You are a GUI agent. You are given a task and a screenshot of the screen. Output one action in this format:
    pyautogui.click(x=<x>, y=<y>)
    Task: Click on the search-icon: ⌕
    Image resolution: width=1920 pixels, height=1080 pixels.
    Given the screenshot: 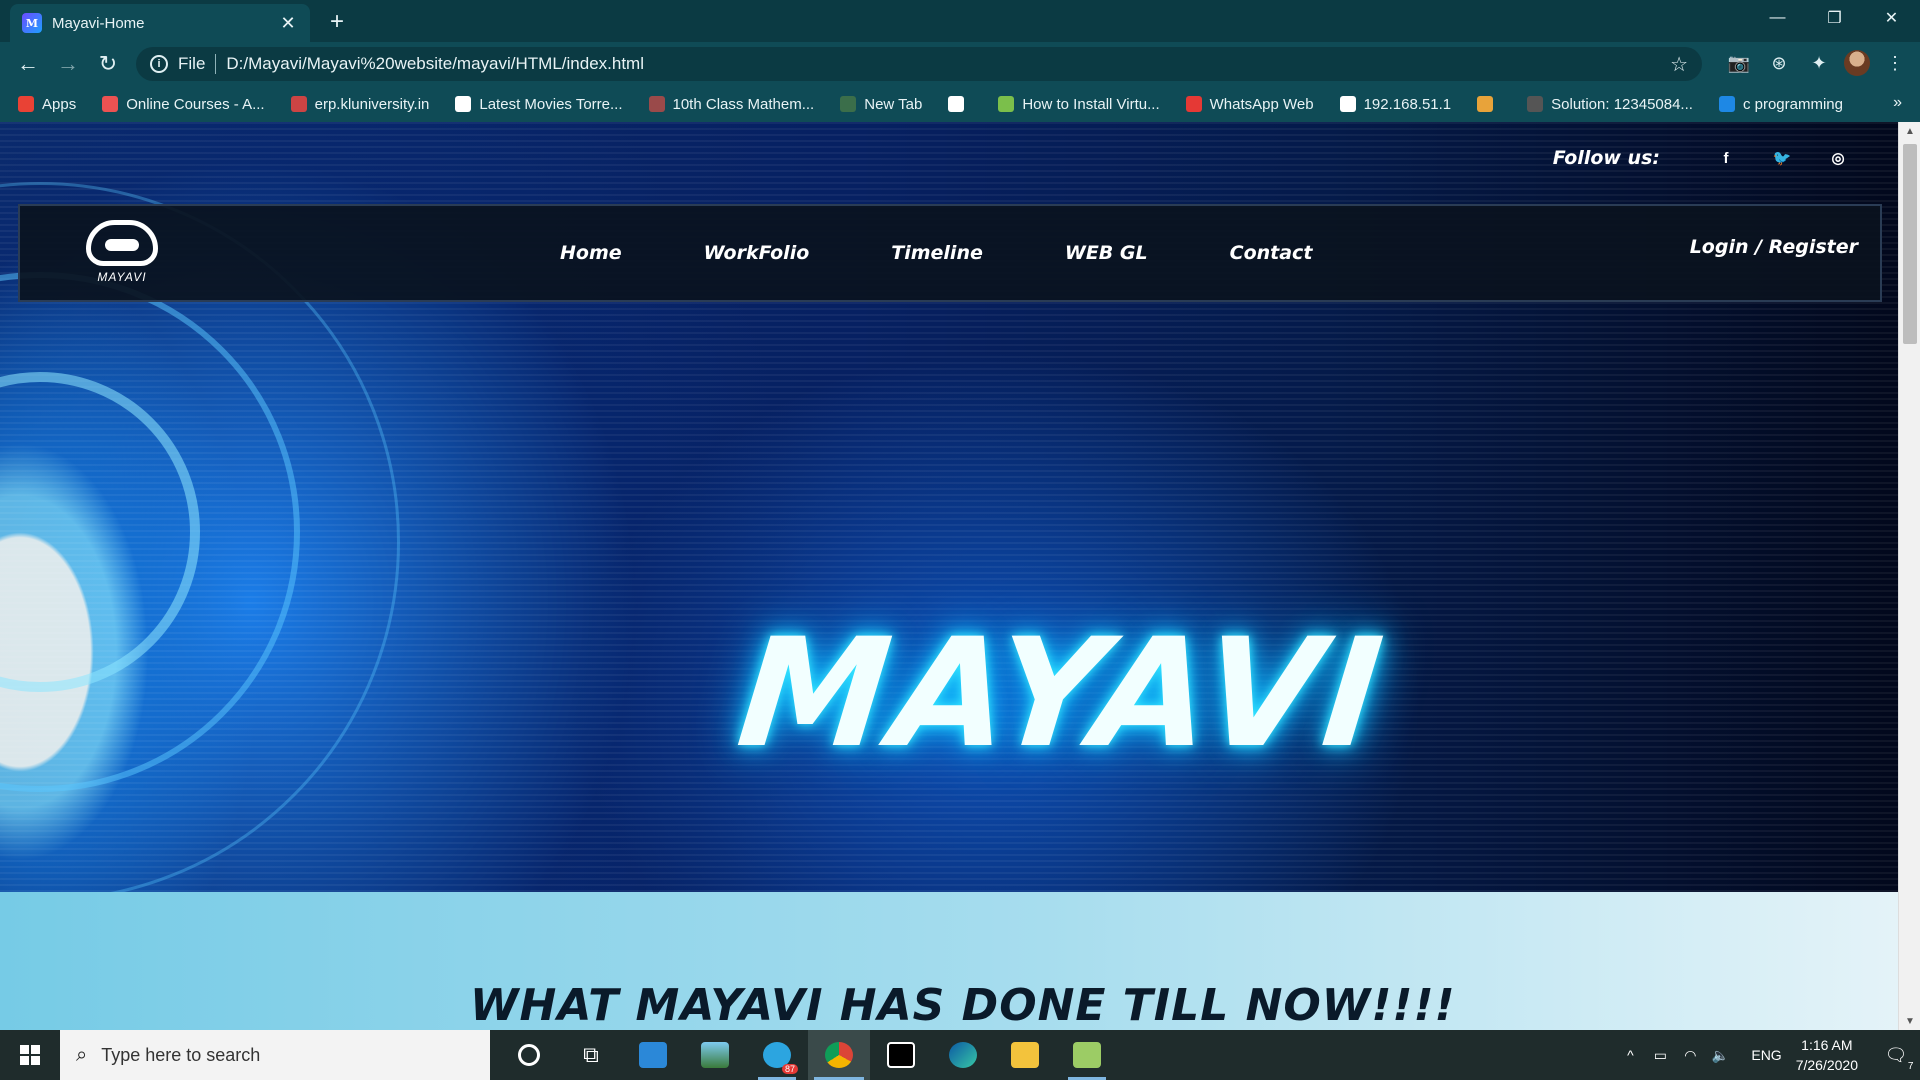 What is the action you would take?
    pyautogui.click(x=82, y=1054)
    